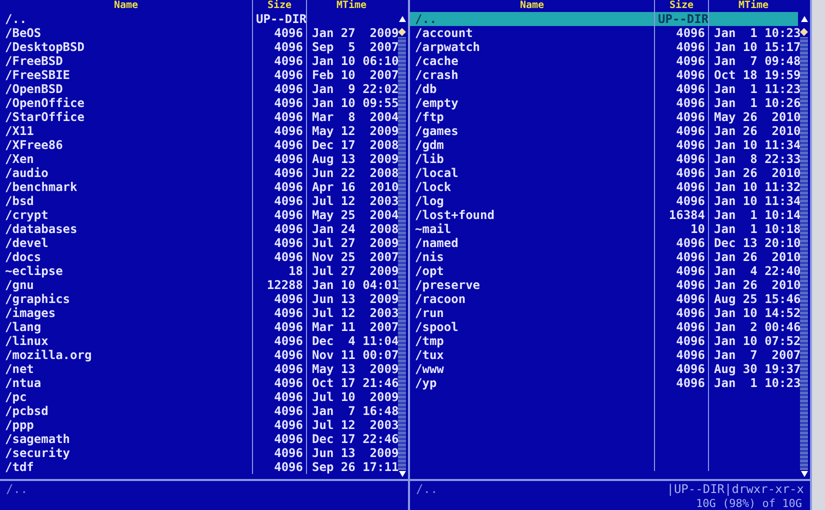 The width and height of the screenshot is (825, 510). What do you see at coordinates (753, 89) in the screenshot?
I see `file-mtime: Jan 1 11:23` at bounding box center [753, 89].